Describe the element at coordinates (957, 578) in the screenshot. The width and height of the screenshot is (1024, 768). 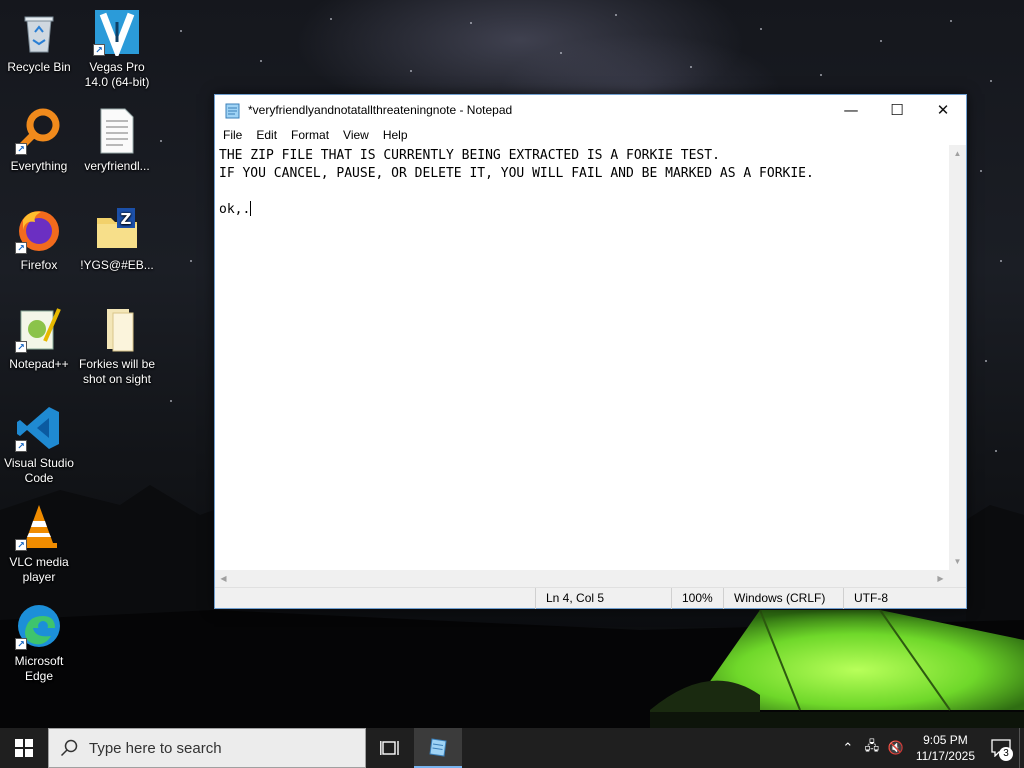
I see `scrollbar-corner` at that location.